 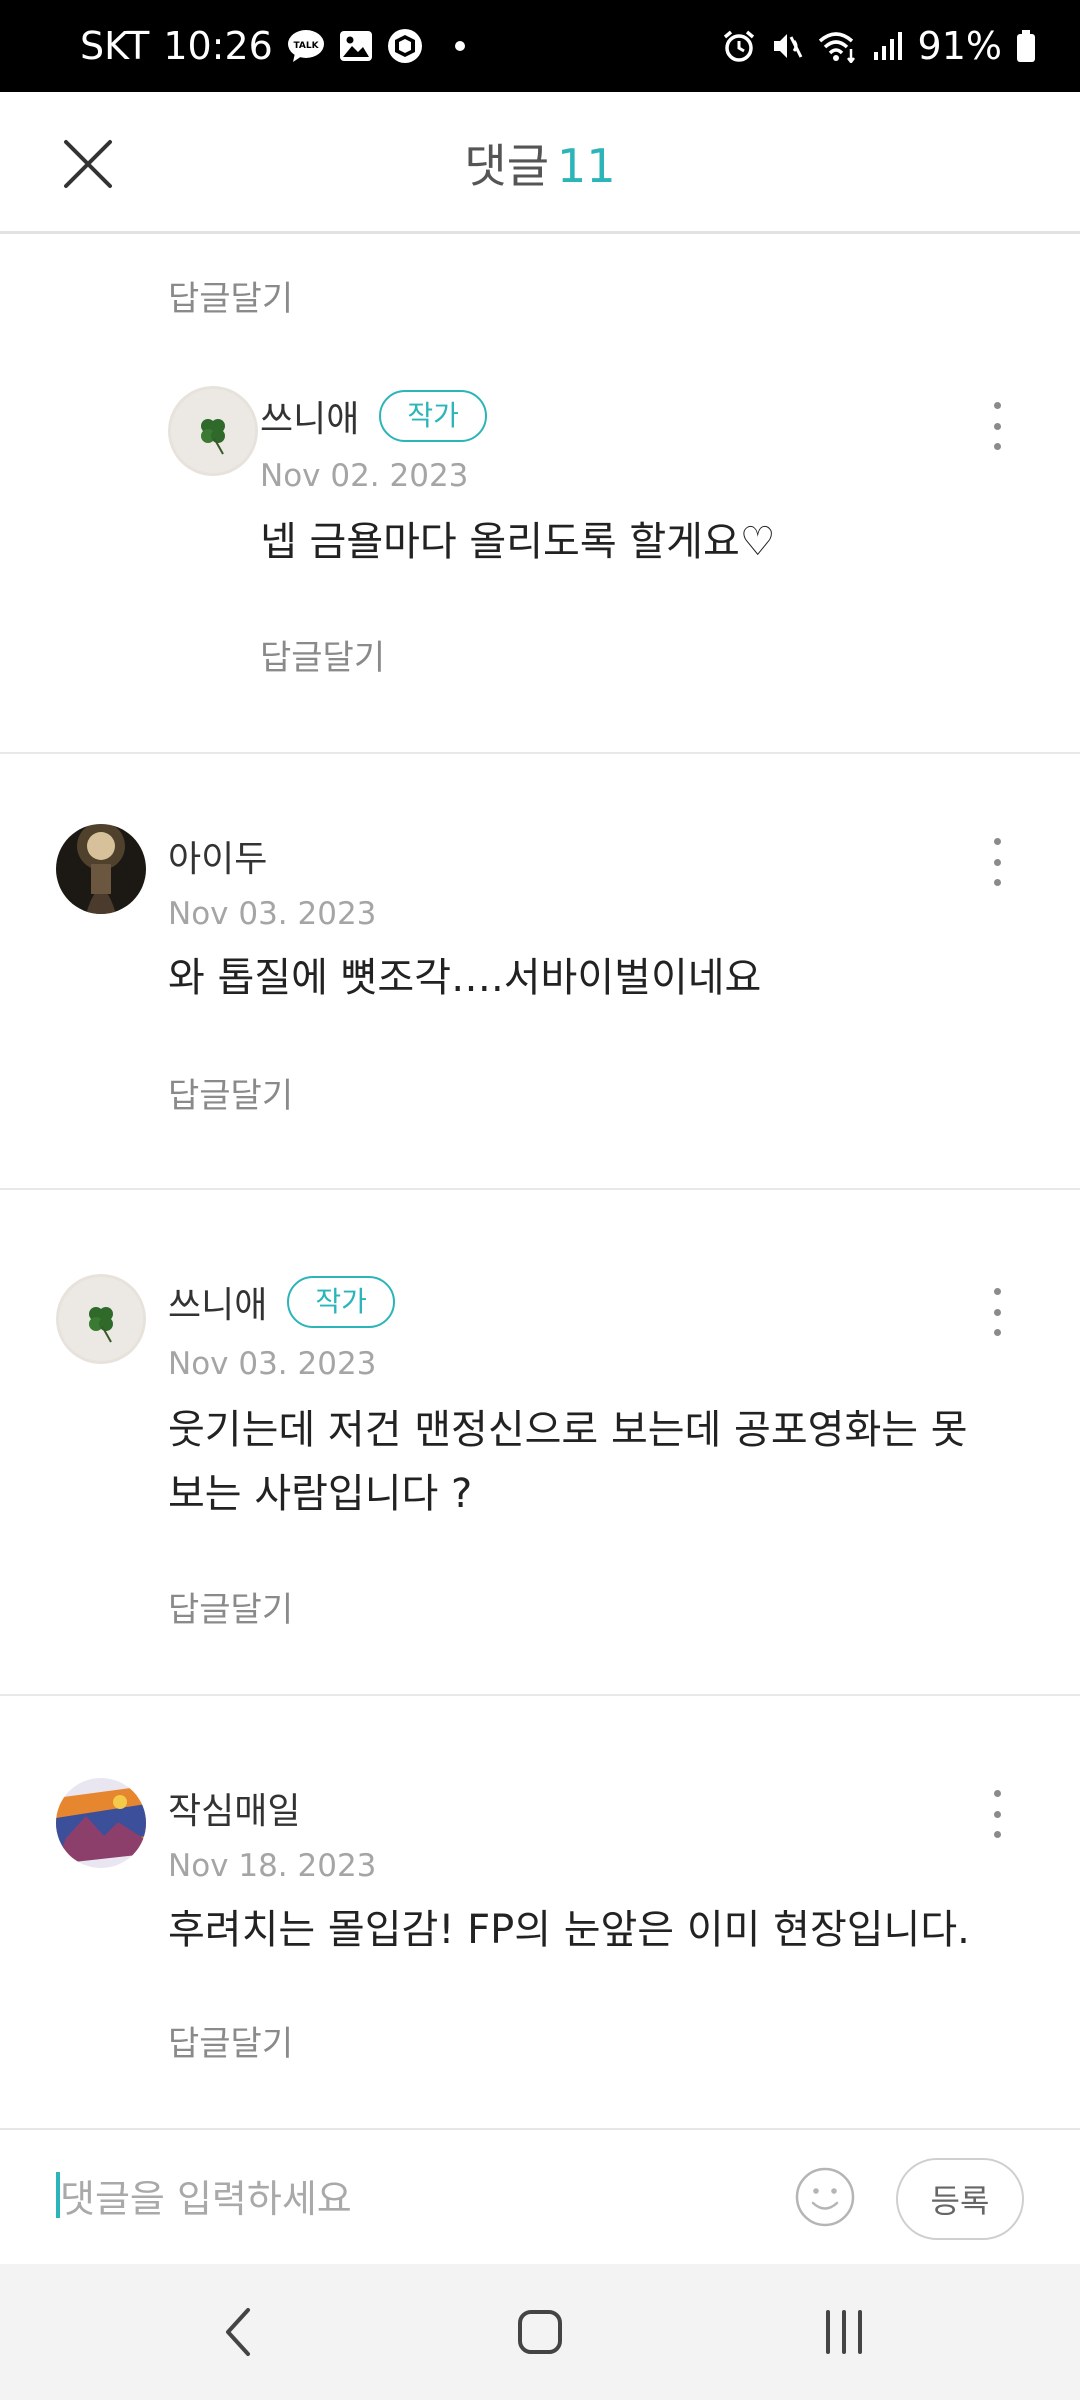 I want to click on comment-text-line1: 웃기는데 저건 맨정신으로 보는데 공포영화는 못, so click(x=568, y=1430).